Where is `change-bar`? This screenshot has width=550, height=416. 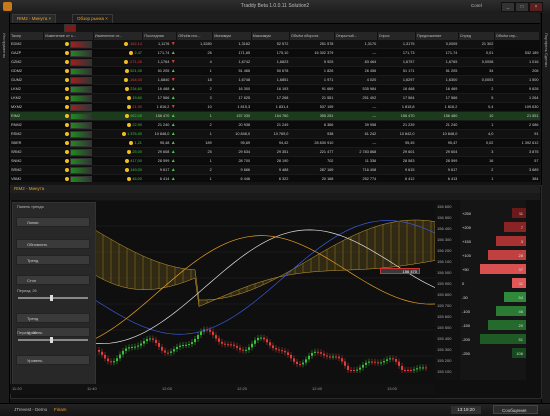
change-bar is located at coordinates (81, 80).